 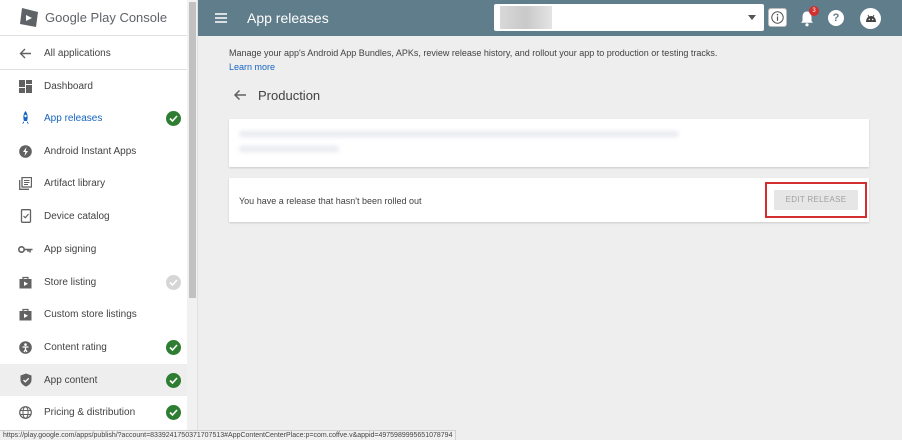 What do you see at coordinates (75, 347) in the screenshot?
I see `sidebar-item-label: Content rating` at bounding box center [75, 347].